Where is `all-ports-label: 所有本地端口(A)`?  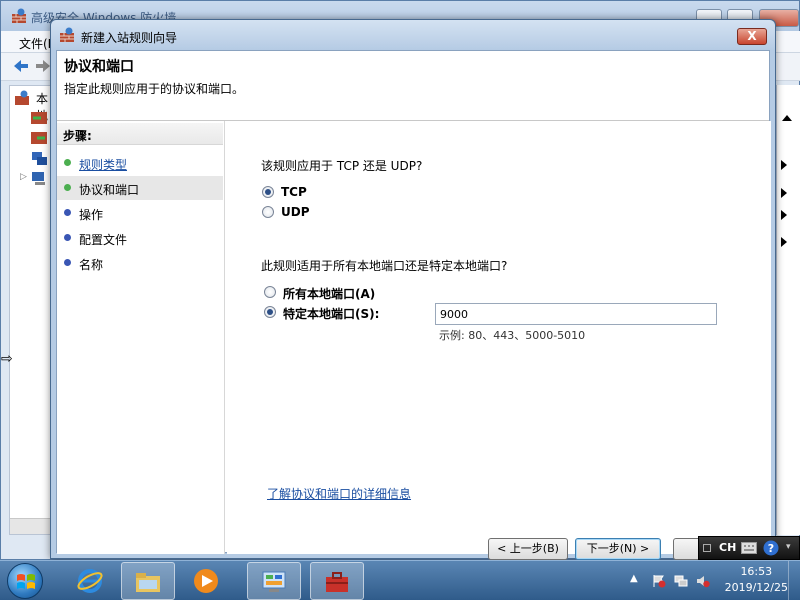 all-ports-label: 所有本地端口(A) is located at coordinates (329, 293).